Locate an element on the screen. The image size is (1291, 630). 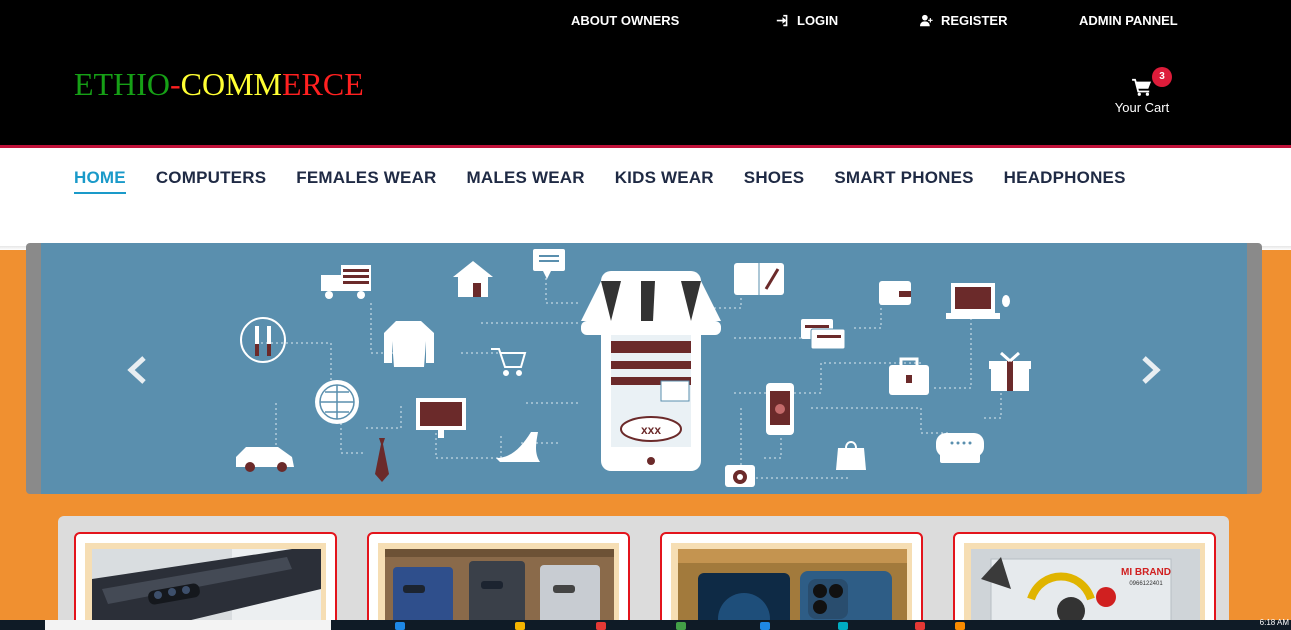
register-label: REGISTER is located at coordinates (974, 20).